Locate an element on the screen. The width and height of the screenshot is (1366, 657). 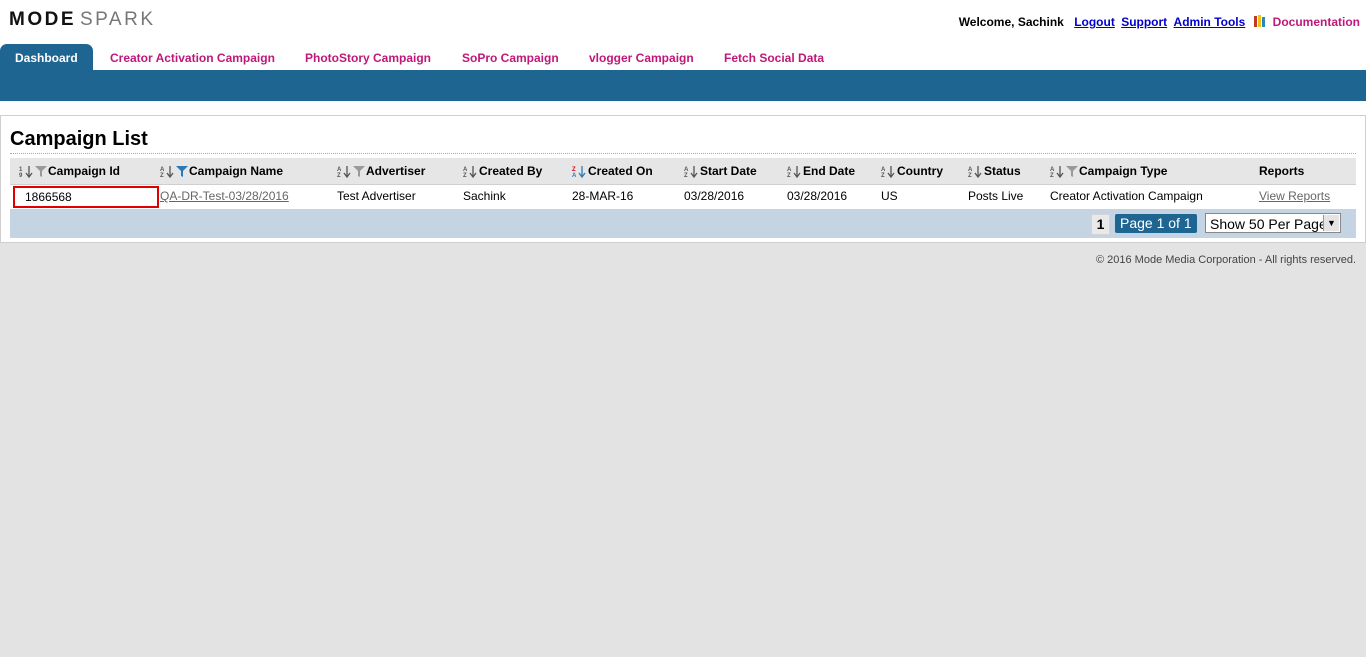
column-header-campaign-name: A Z Campaign Name is located at coordinates (221, 171).